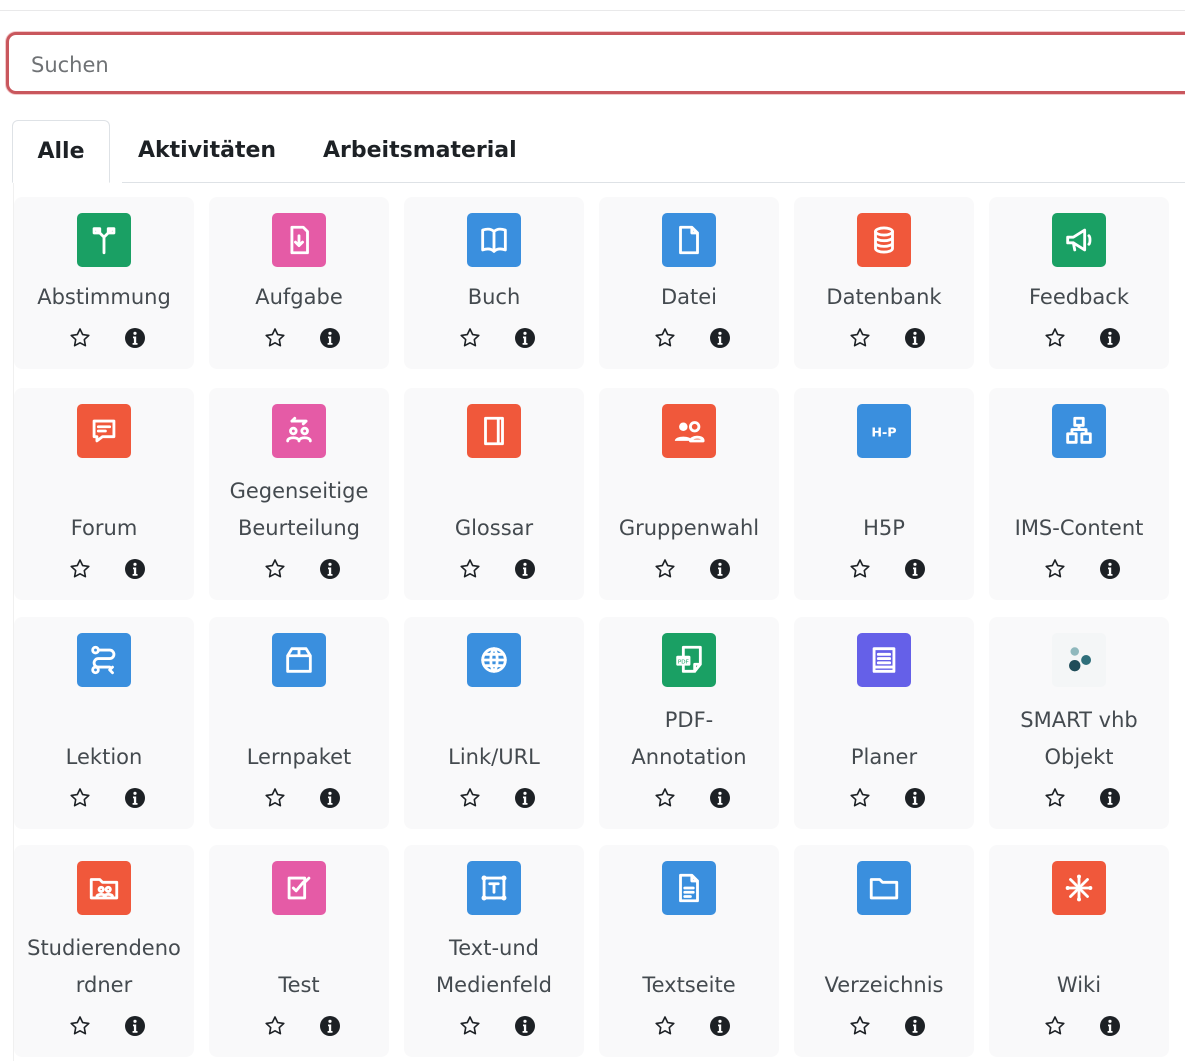  I want to click on activity-label: Feedback, so click(1078, 297).